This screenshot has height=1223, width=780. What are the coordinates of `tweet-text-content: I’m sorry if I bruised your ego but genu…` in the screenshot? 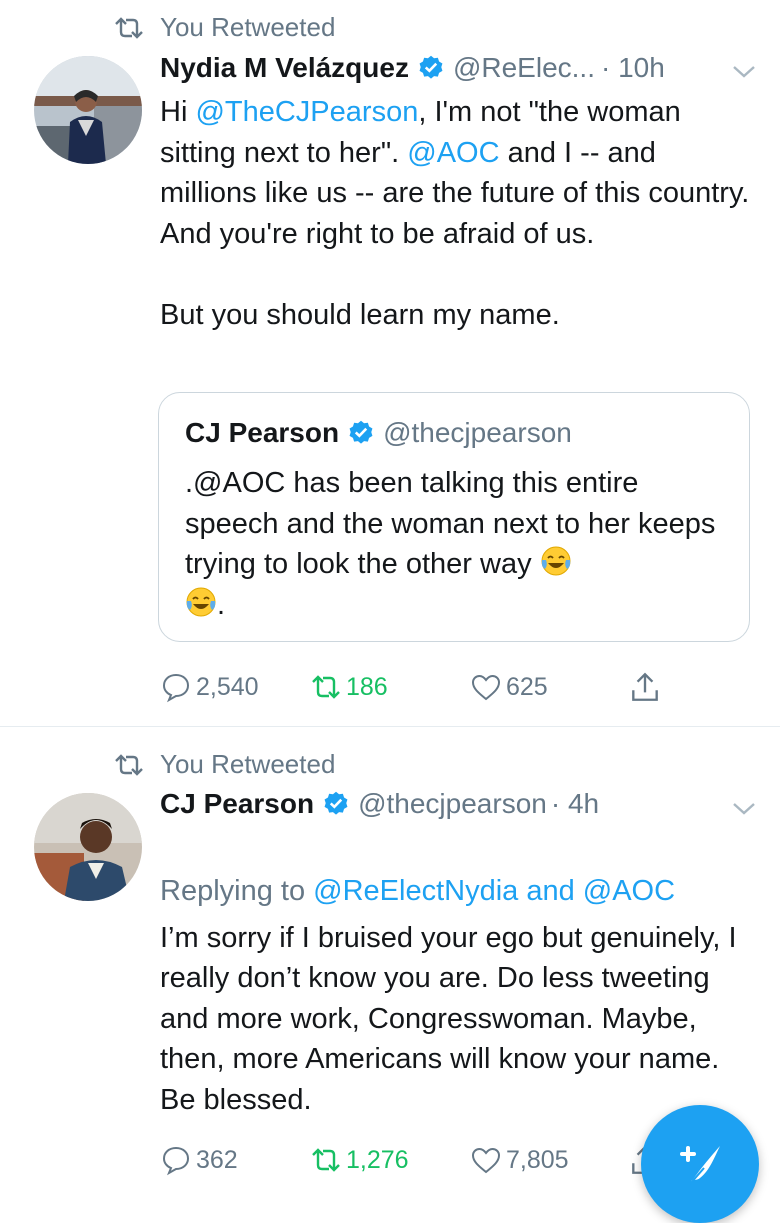 It's located at (448, 1018).